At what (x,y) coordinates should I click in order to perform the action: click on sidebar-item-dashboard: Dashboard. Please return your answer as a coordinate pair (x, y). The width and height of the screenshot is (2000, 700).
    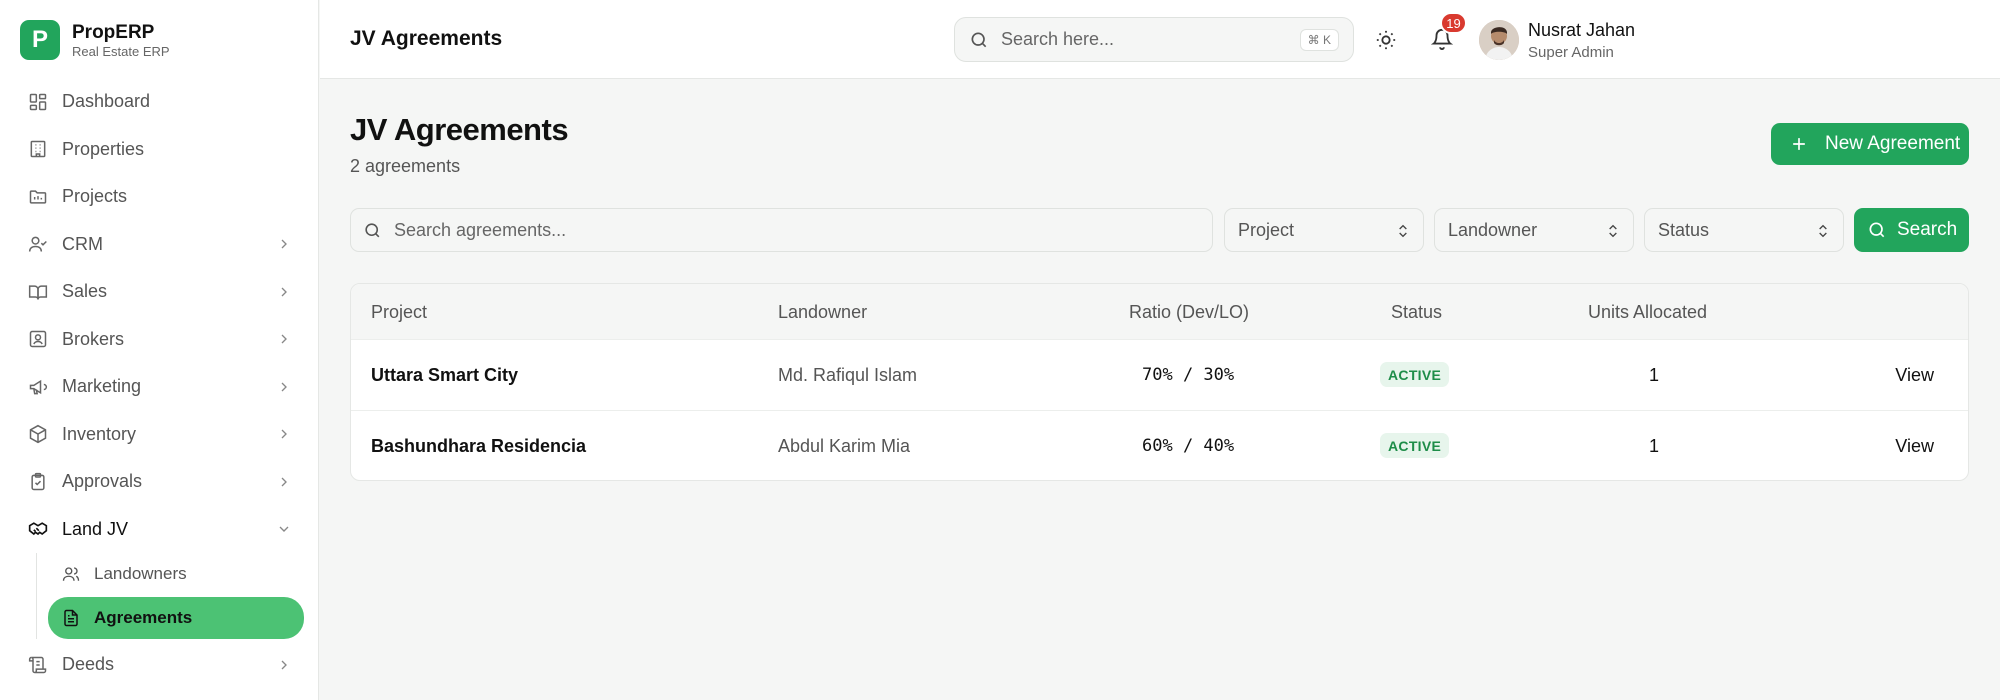
    Looking at the image, I should click on (160, 102).